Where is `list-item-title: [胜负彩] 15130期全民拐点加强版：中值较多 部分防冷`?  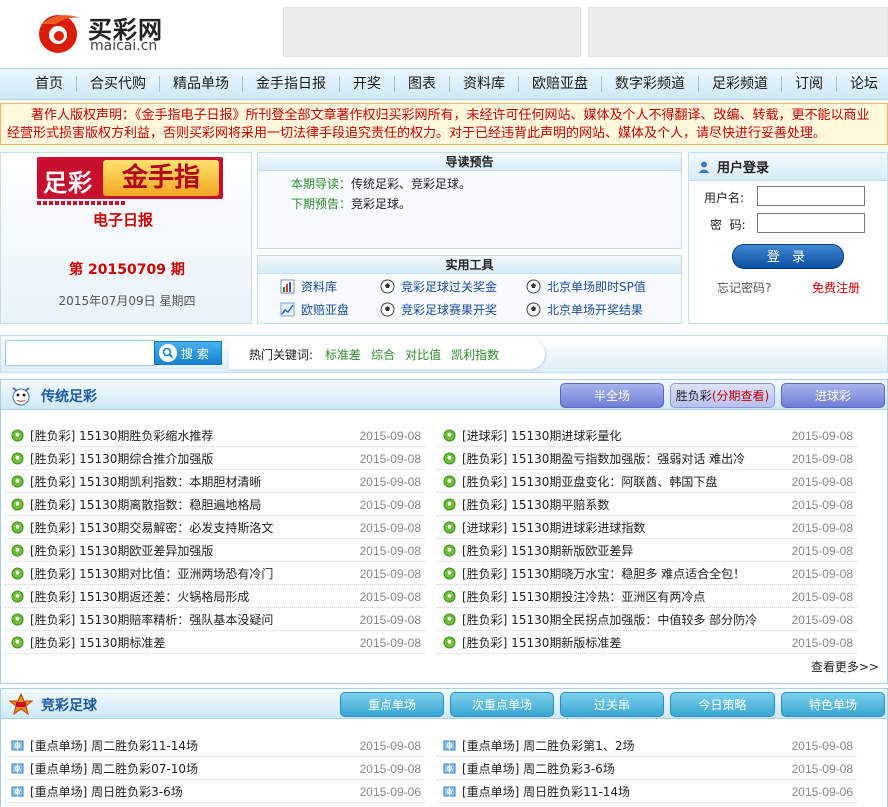 list-item-title: [胜负彩] 15130期全民拐点加强版：中值较多 部分防冷 is located at coordinates (622, 619).